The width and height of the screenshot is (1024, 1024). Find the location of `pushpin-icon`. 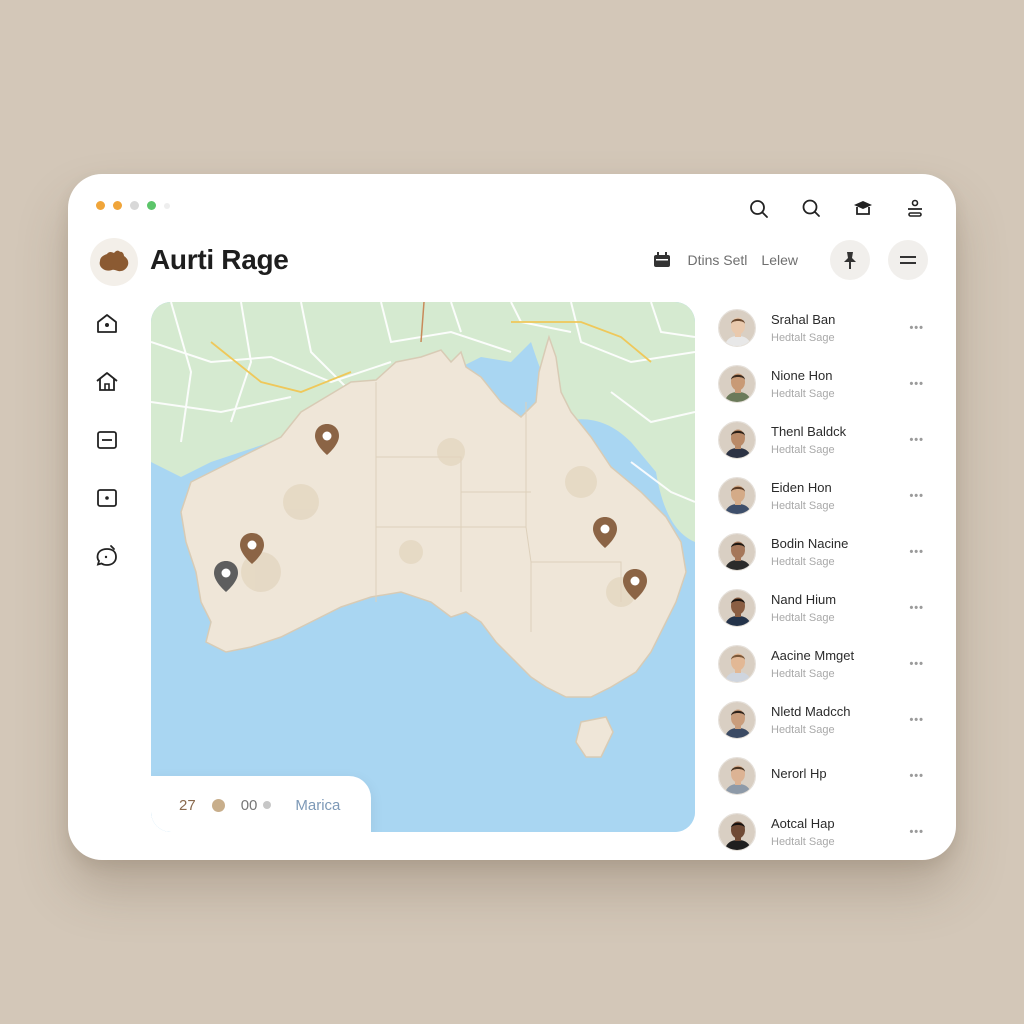

pushpin-icon is located at coordinates (850, 260).